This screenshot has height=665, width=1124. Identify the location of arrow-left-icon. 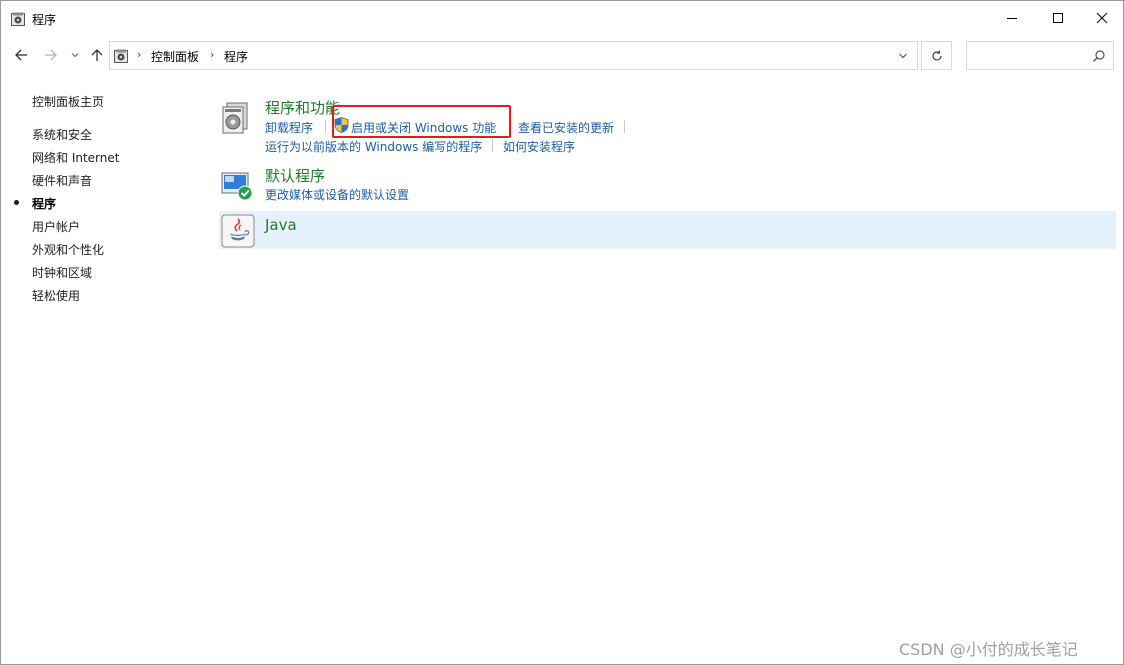
(21, 55).